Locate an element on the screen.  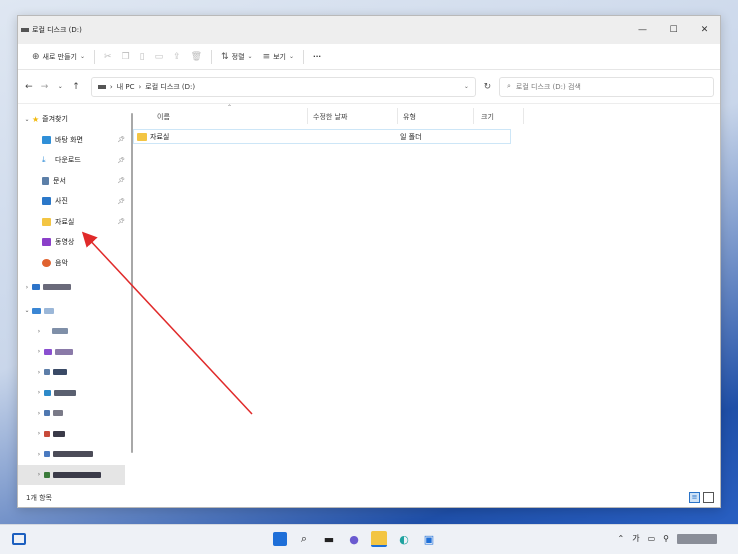
system-tray: ⌃ 가 ▭ ⚲ is located at coordinates (669, 538).